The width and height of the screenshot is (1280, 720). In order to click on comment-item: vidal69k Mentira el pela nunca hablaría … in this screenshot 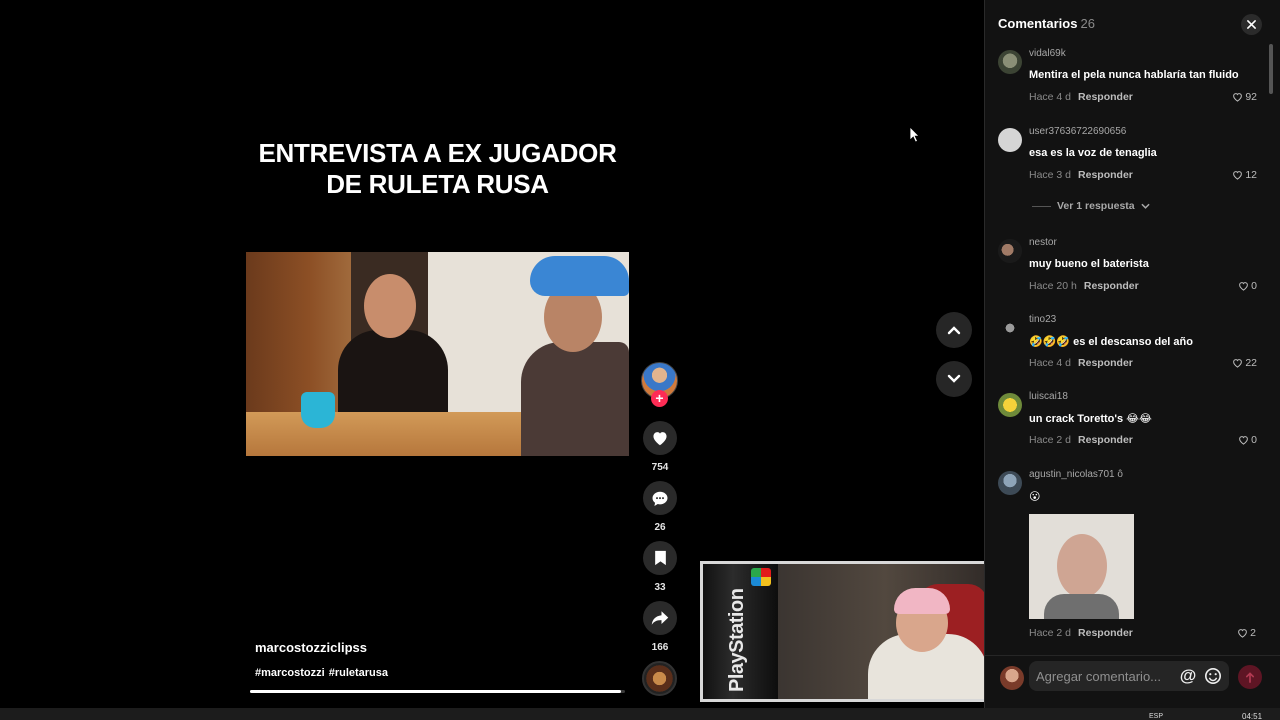, I will do `click(1132, 83)`.